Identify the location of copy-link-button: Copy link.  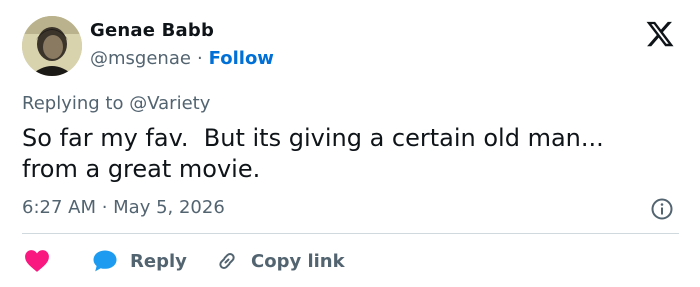
(280, 261).